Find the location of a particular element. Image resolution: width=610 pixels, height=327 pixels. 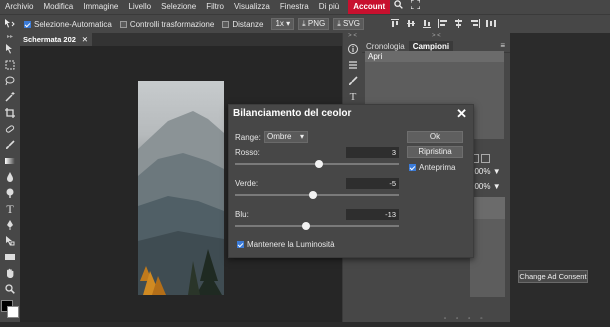

account-button: Account is located at coordinates (369, 7).